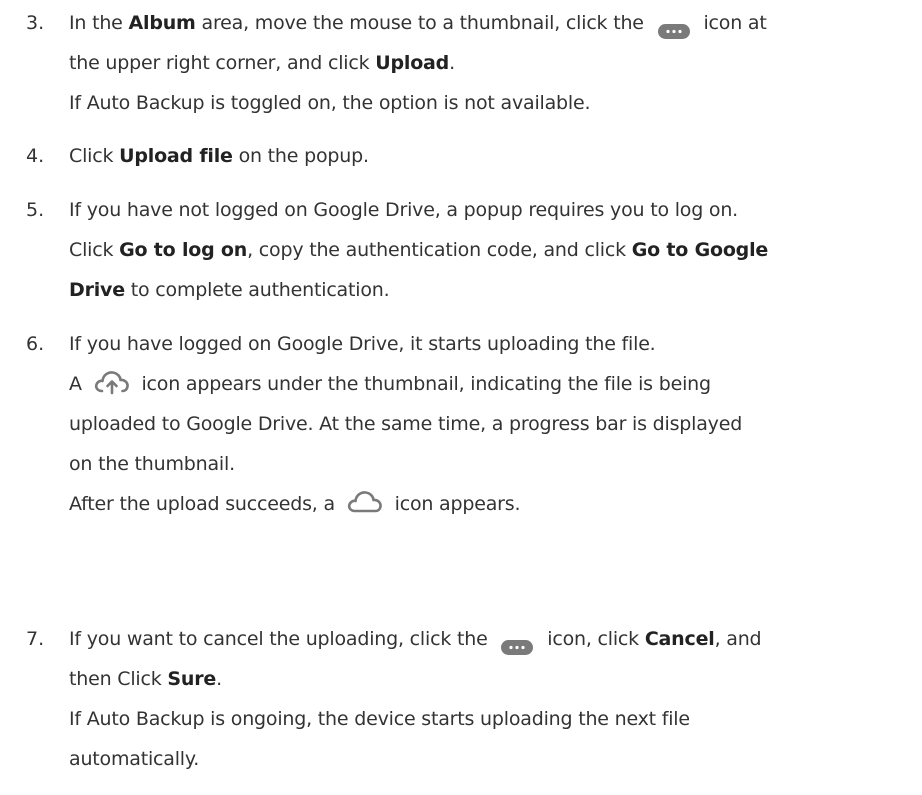 The image size is (922, 795). What do you see at coordinates (35, 210) in the screenshot?
I see `step-number: 5.` at bounding box center [35, 210].